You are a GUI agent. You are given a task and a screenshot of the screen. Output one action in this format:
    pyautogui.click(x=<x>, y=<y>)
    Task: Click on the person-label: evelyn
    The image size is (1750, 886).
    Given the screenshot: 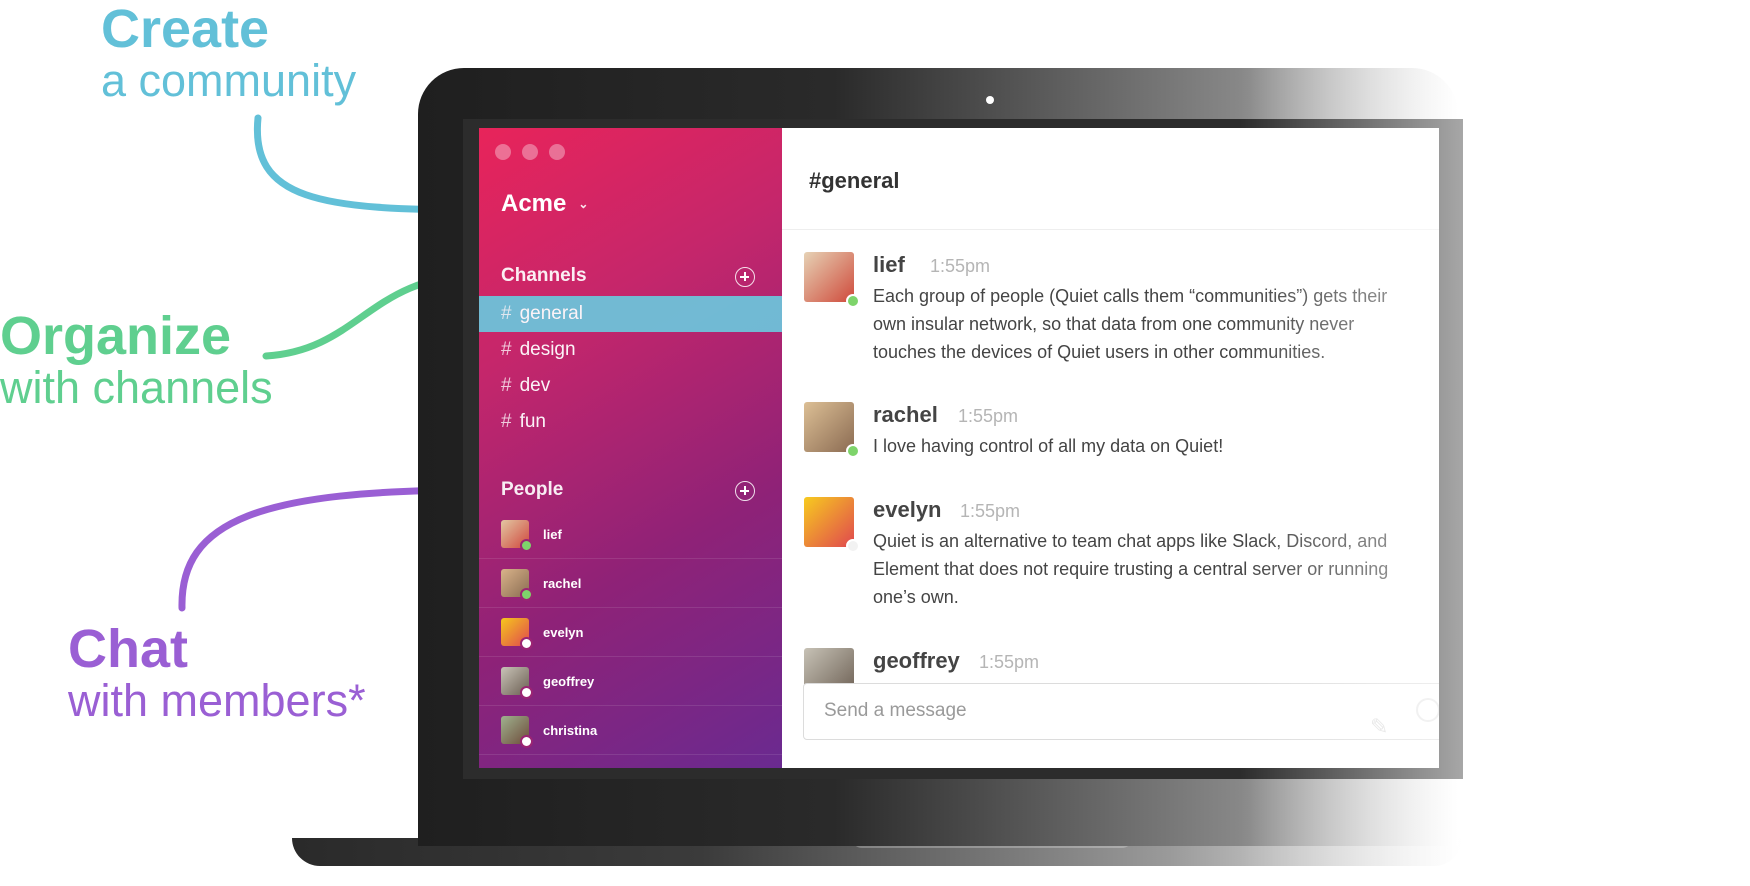 What is the action you would take?
    pyautogui.click(x=563, y=632)
    